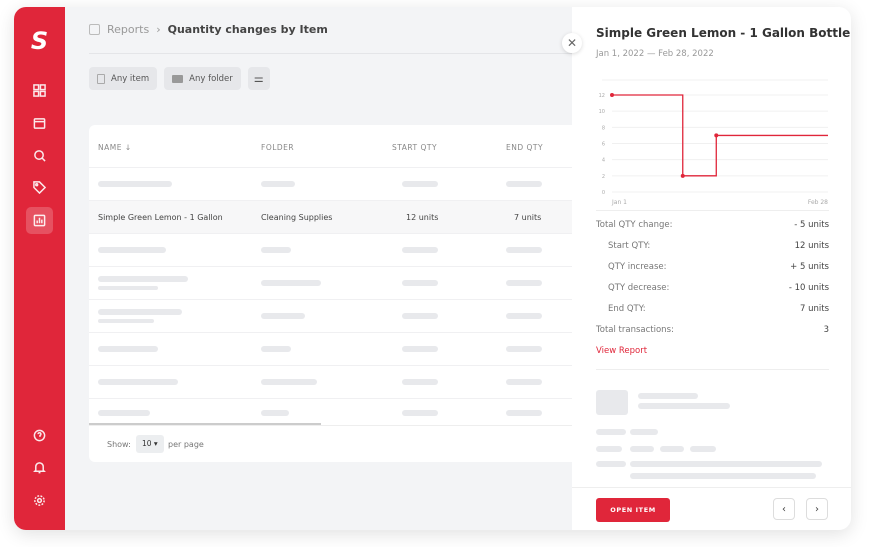  Describe the element at coordinates (39, 90) in the screenshot. I see `dashboard-icon` at that location.